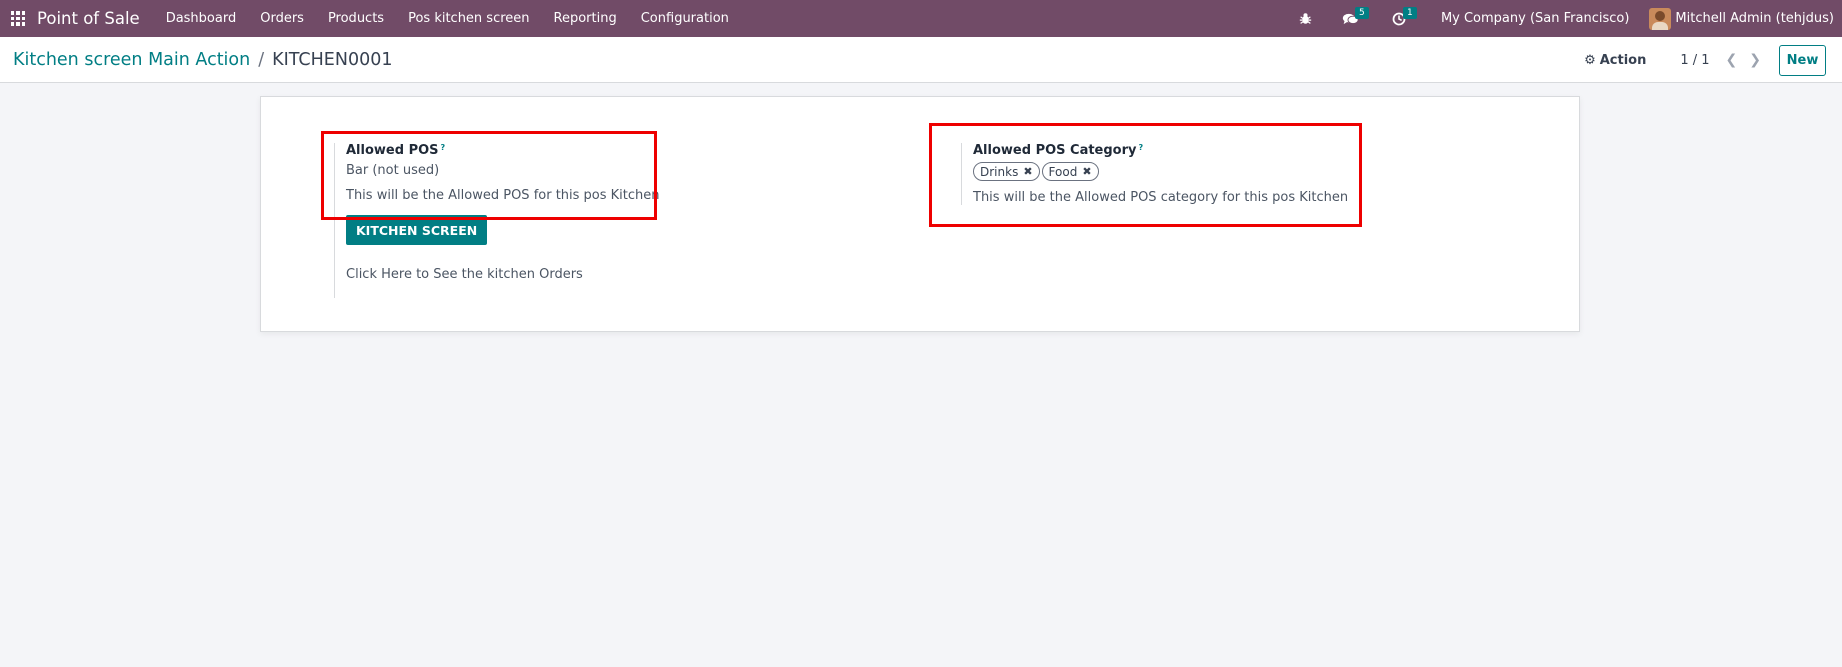 This screenshot has width=1842, height=667. What do you see at coordinates (356, 18) in the screenshot?
I see `menu-products: Products` at bounding box center [356, 18].